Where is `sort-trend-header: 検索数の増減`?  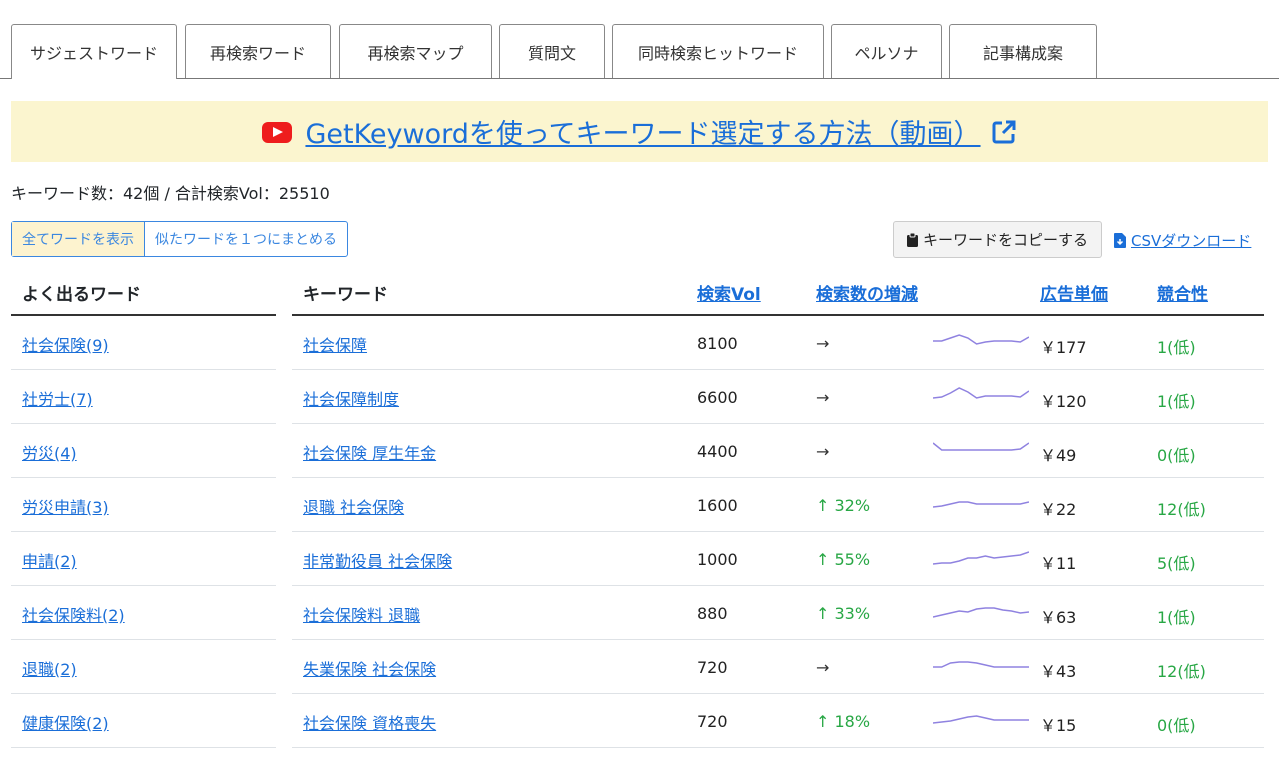 sort-trend-header: 検索数の増減 is located at coordinates (867, 292).